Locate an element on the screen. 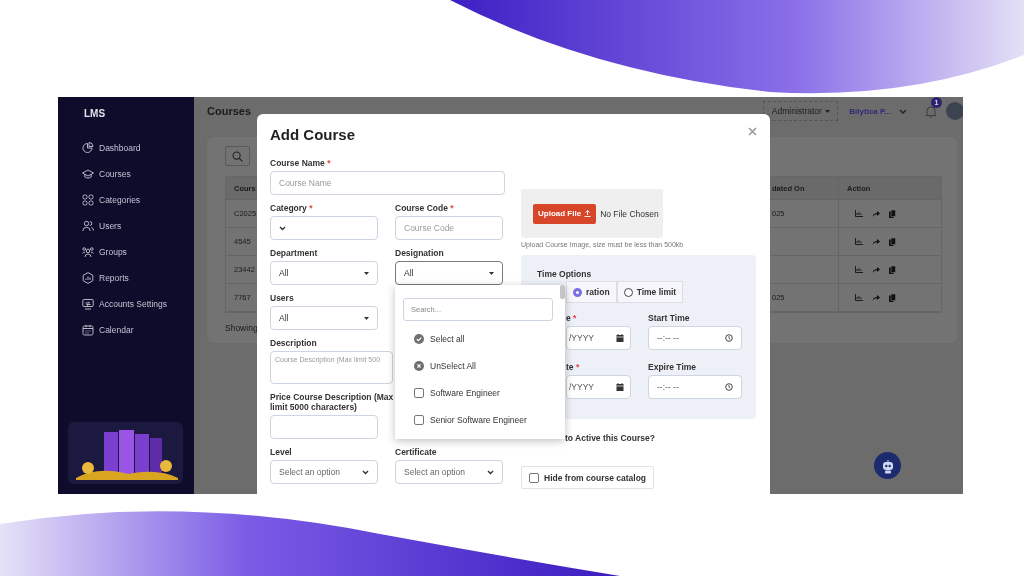  users-icon is located at coordinates (88, 226).